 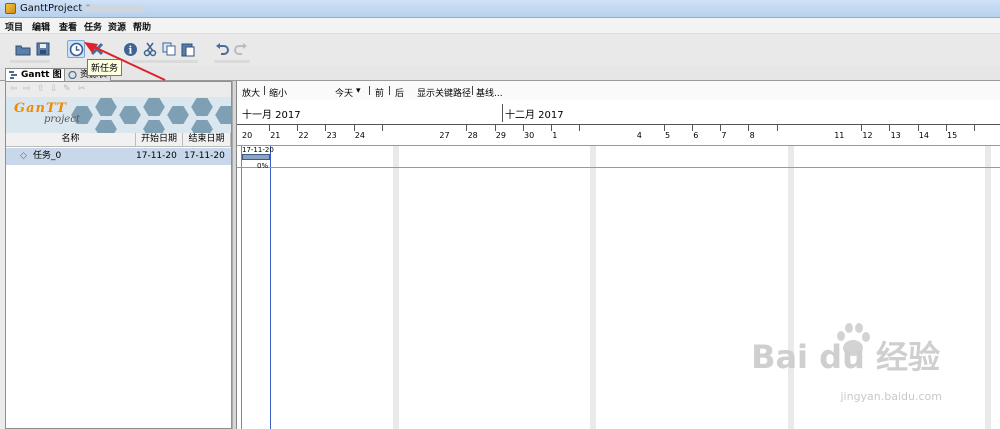 I want to click on menu-bar: 项目 编辑 查看 任务 资源 帮助, so click(x=500, y=26).